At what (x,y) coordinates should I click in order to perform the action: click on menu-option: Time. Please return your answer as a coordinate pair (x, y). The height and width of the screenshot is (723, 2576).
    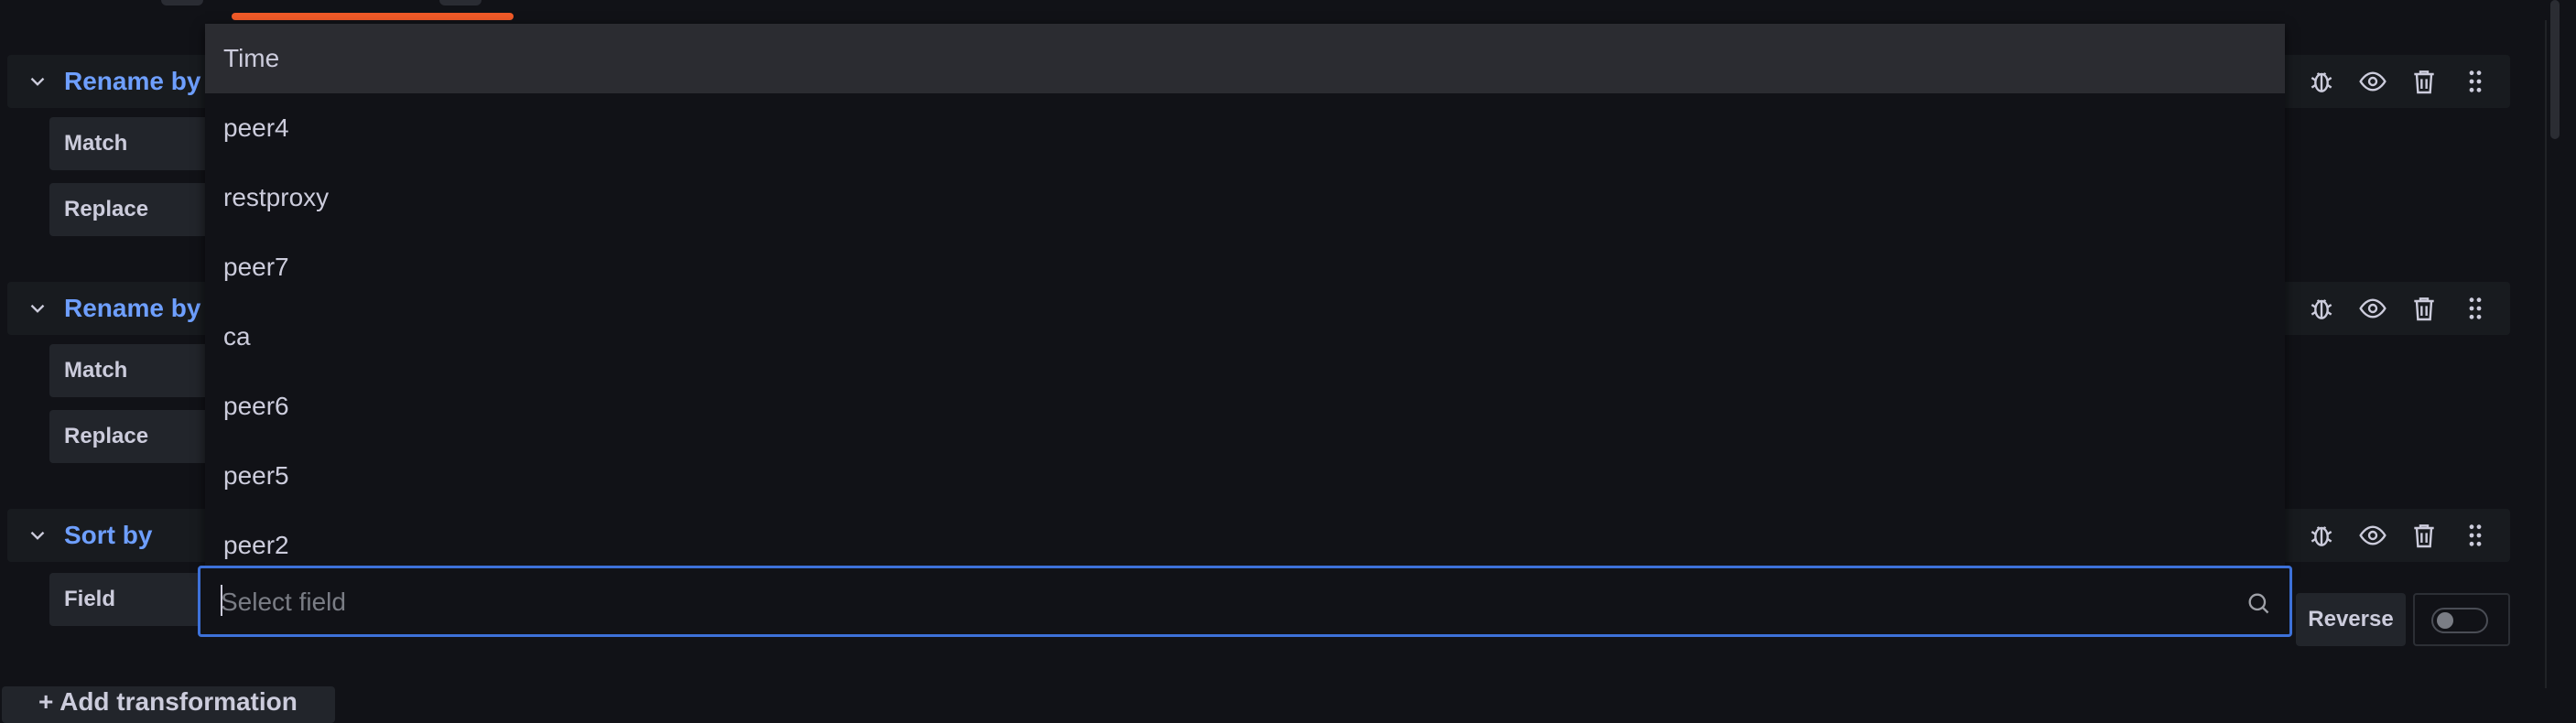
    Looking at the image, I should click on (1245, 58).